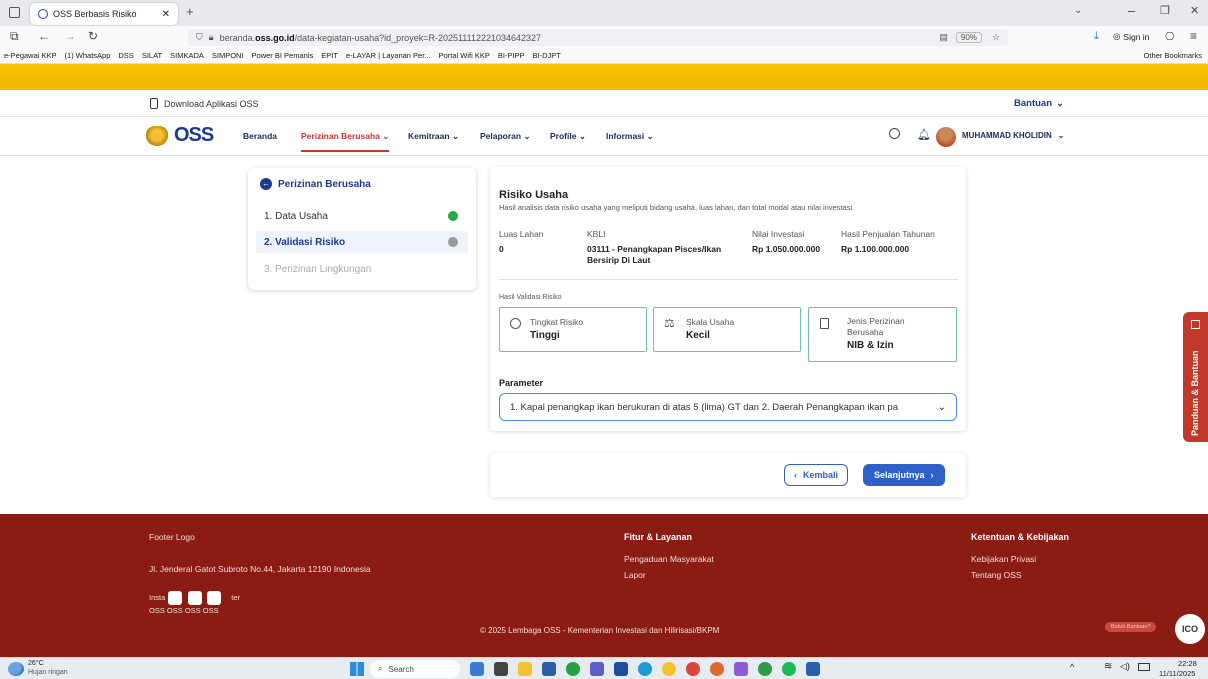 The height and width of the screenshot is (679, 1208). What do you see at coordinates (816, 475) in the screenshot?
I see `back-button: ‹ Kembali` at bounding box center [816, 475].